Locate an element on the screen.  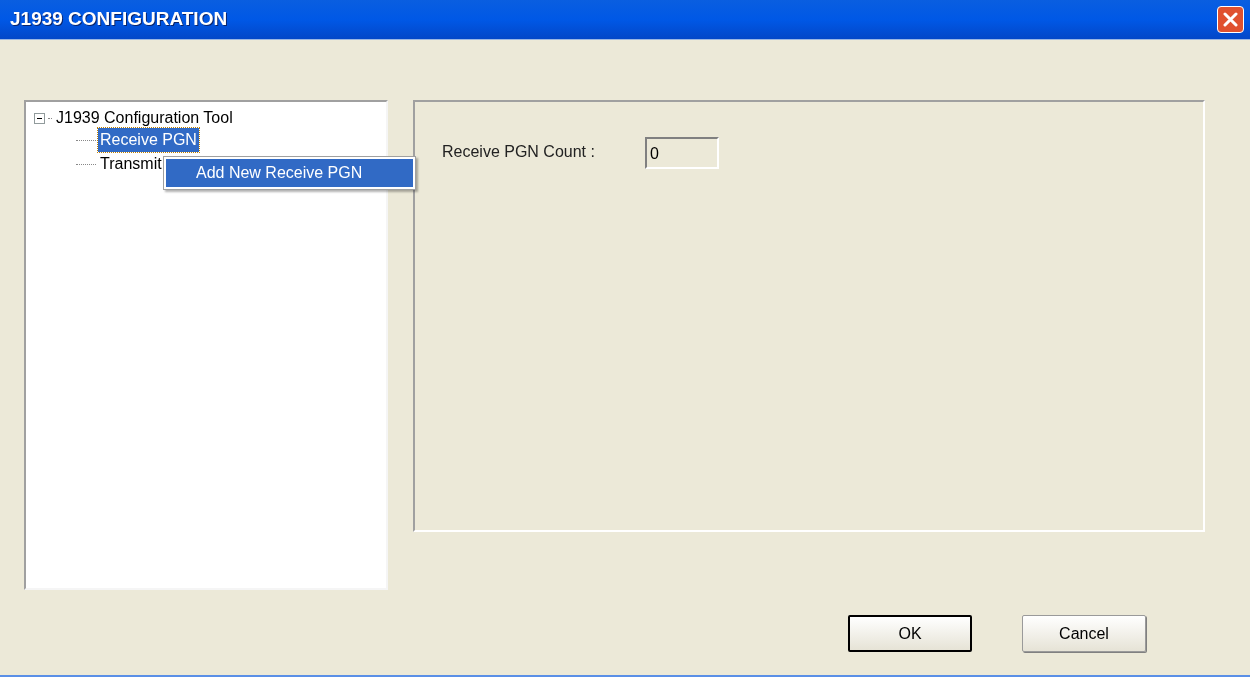
dialog-button: Cancel is located at coordinates (1084, 633).